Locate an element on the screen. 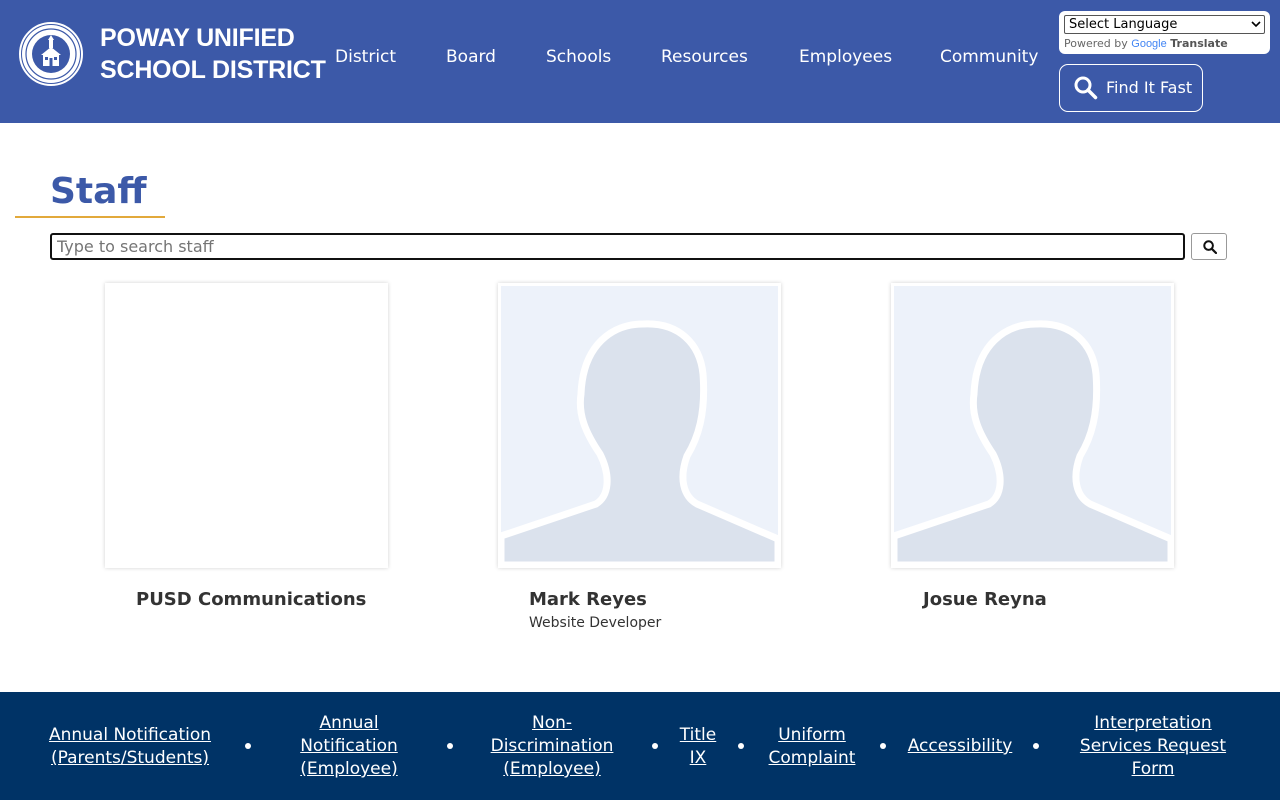  language-select-value: Select Language is located at coordinates (1123, 24).